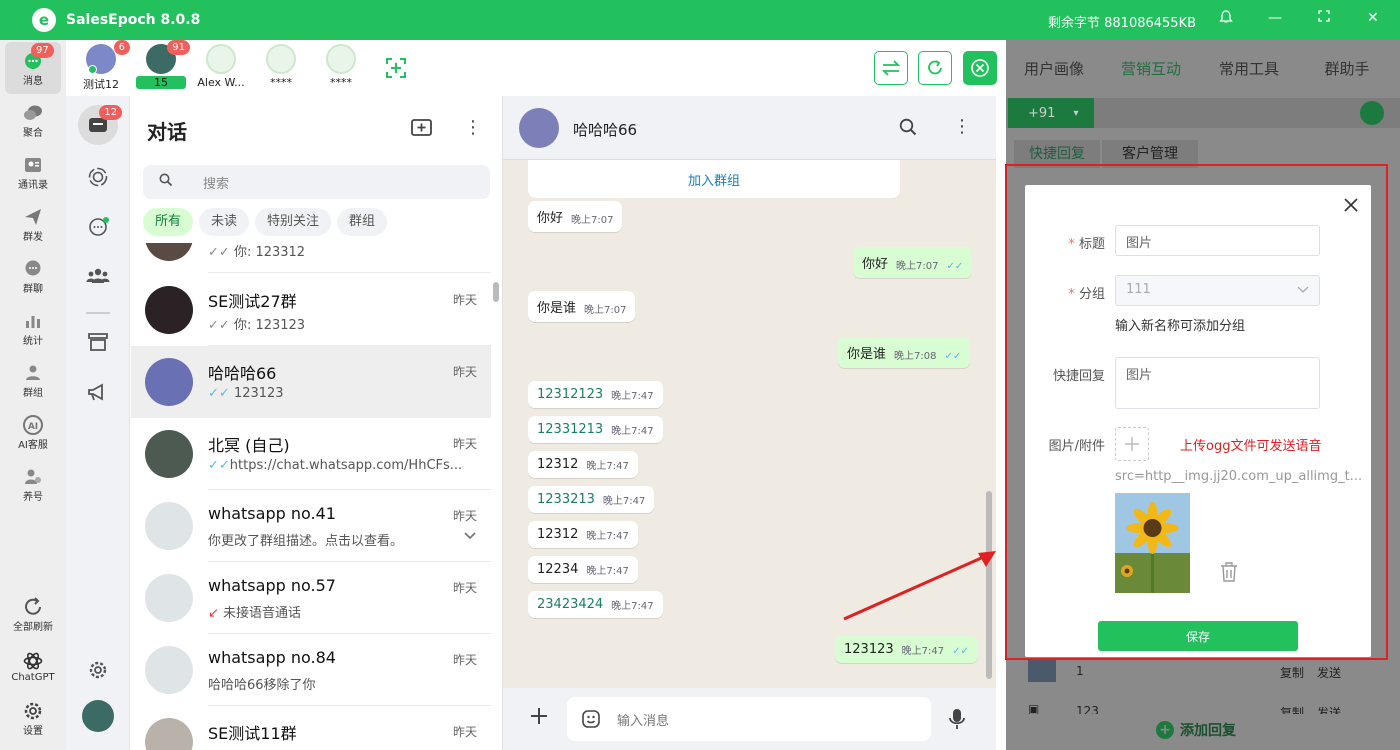  What do you see at coordinates (607, 466) in the screenshot?
I see `message-time: 晚上7:47` at bounding box center [607, 466].